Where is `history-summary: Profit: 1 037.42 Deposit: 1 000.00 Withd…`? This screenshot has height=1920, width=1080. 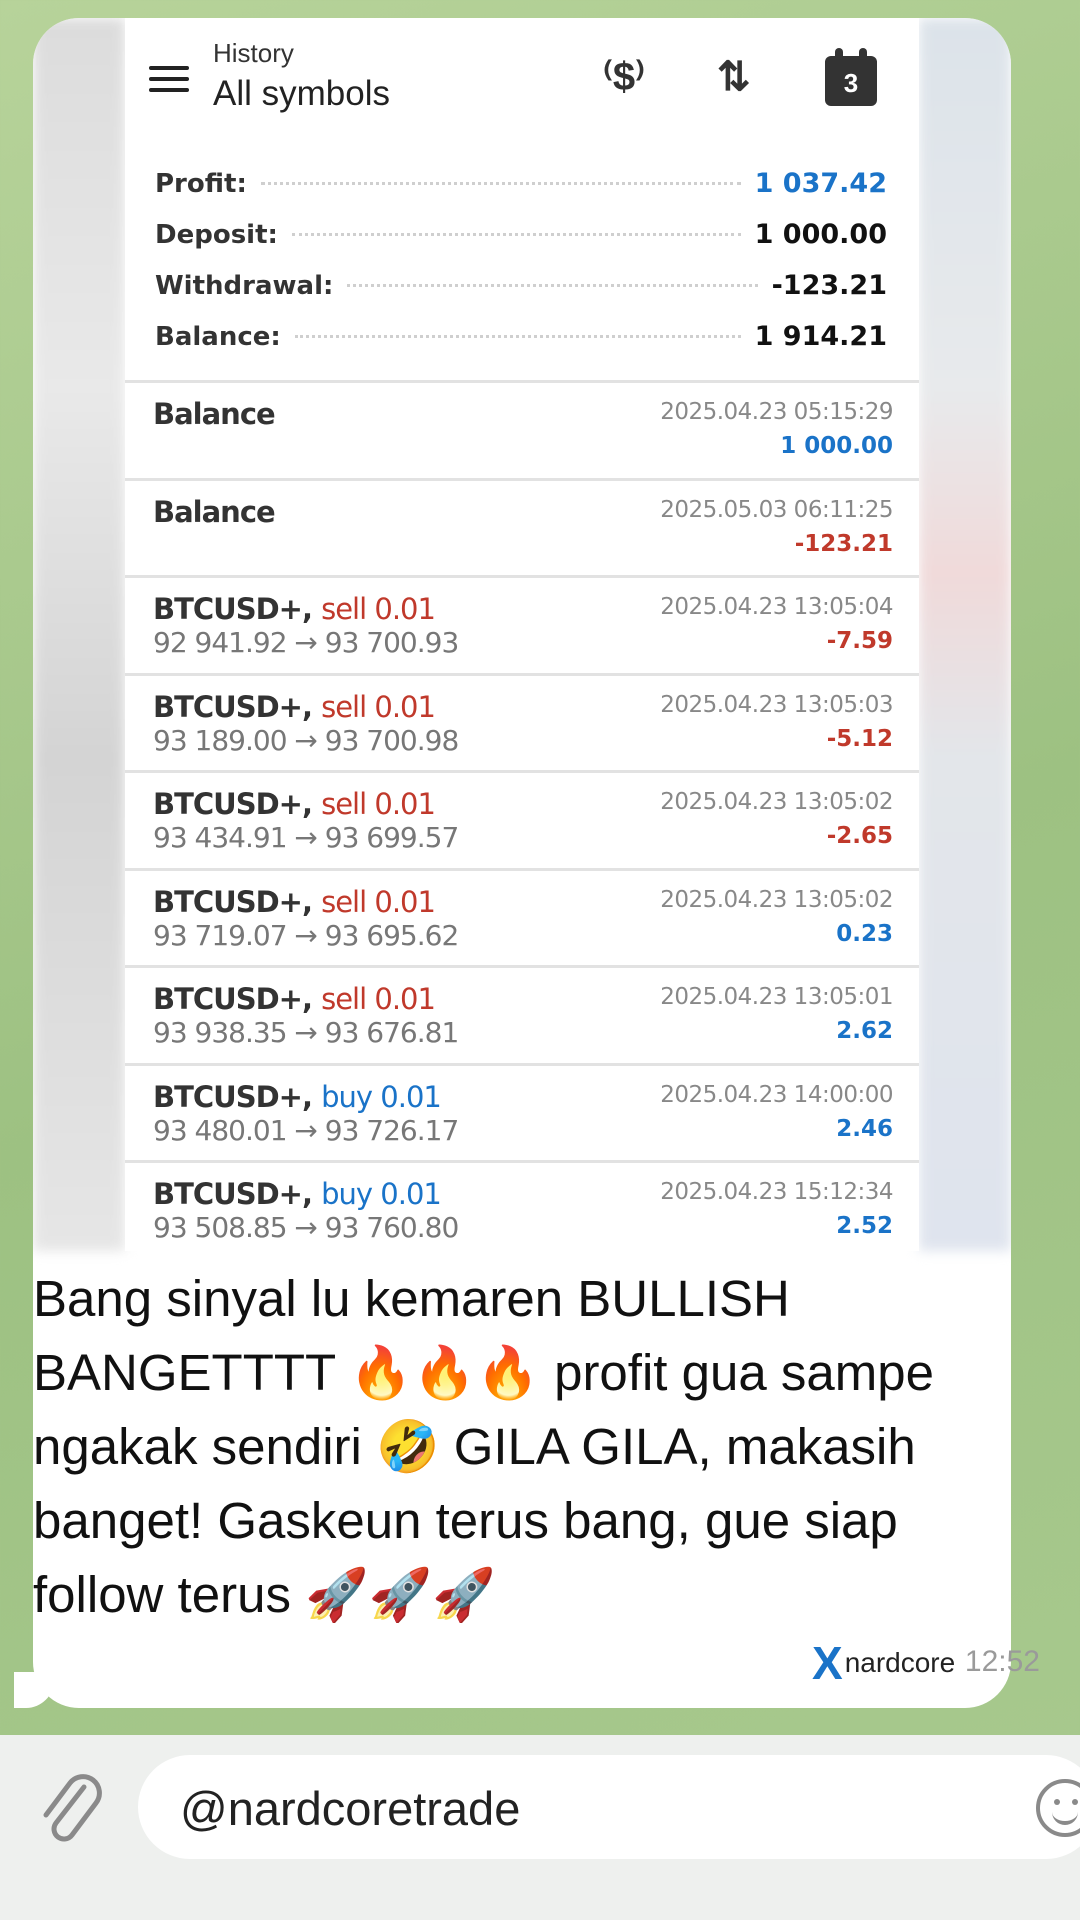 history-summary: Profit: 1 037.42 Deposit: 1 000.00 Withd… is located at coordinates (522, 260).